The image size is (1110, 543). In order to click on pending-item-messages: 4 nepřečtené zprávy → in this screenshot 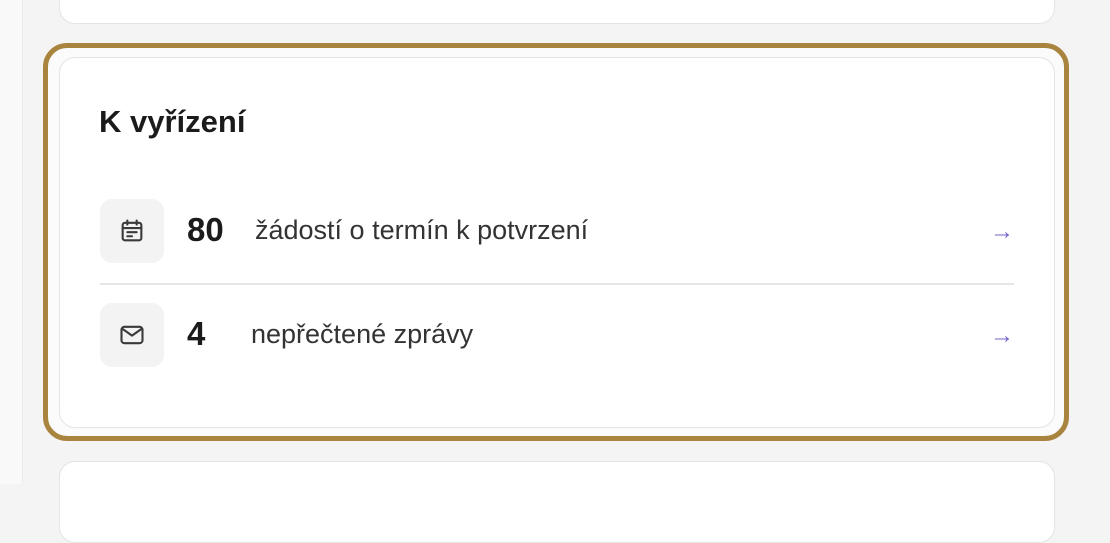, I will do `click(557, 335)`.